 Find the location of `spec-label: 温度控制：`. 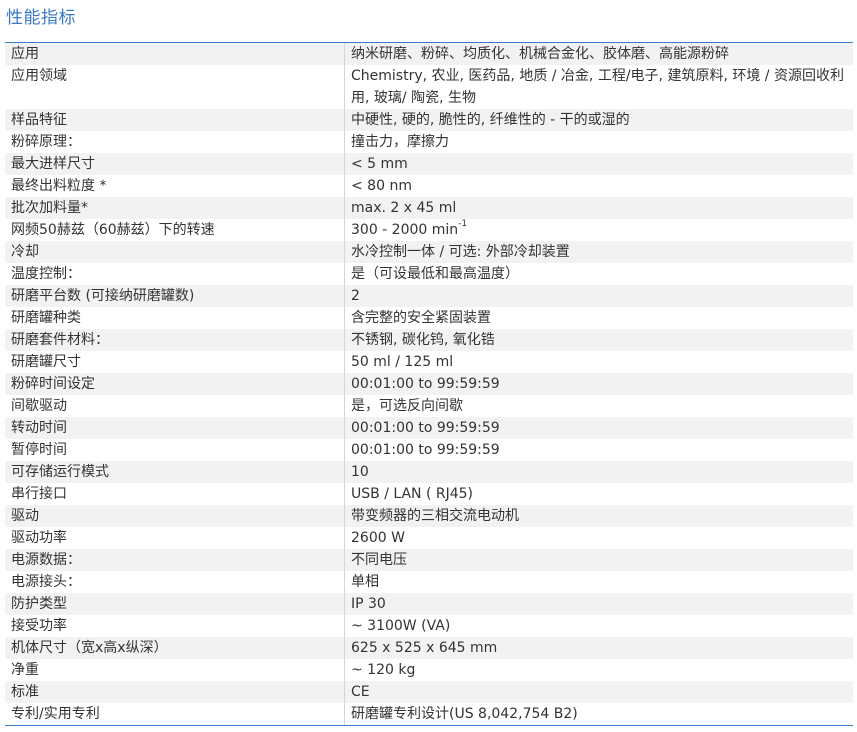

spec-label: 温度控制： is located at coordinates (175, 274).